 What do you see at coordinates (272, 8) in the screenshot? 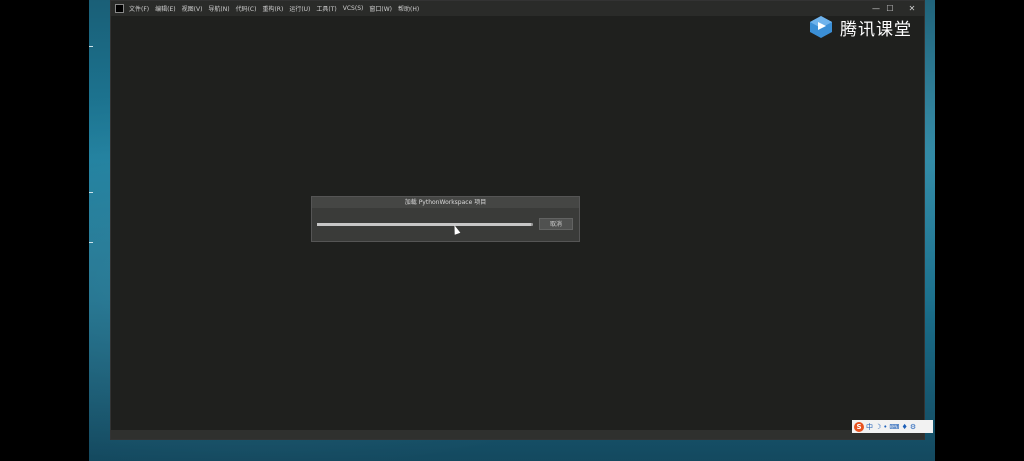
I see `menu-refactor: 重构(R)` at bounding box center [272, 8].